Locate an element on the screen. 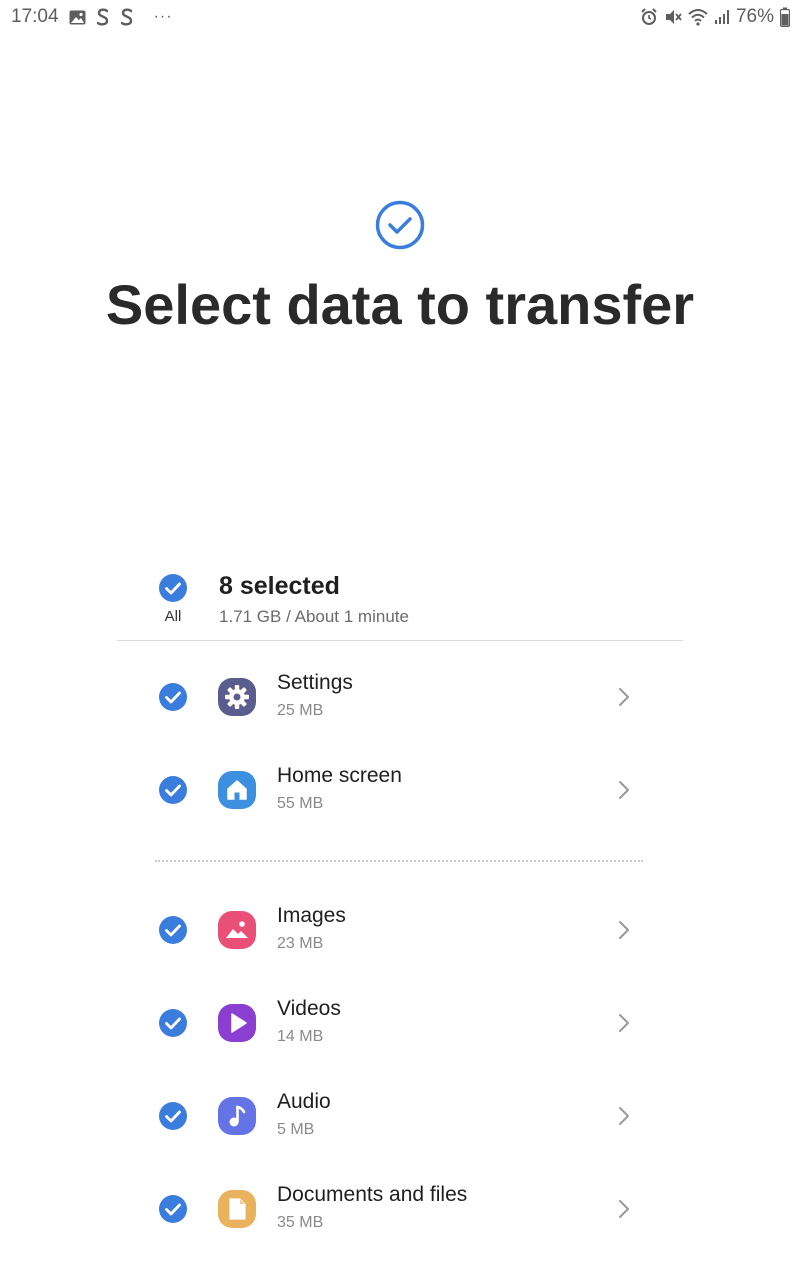 The image size is (800, 1280). page-title: Select data to transfer is located at coordinates (400, 304).